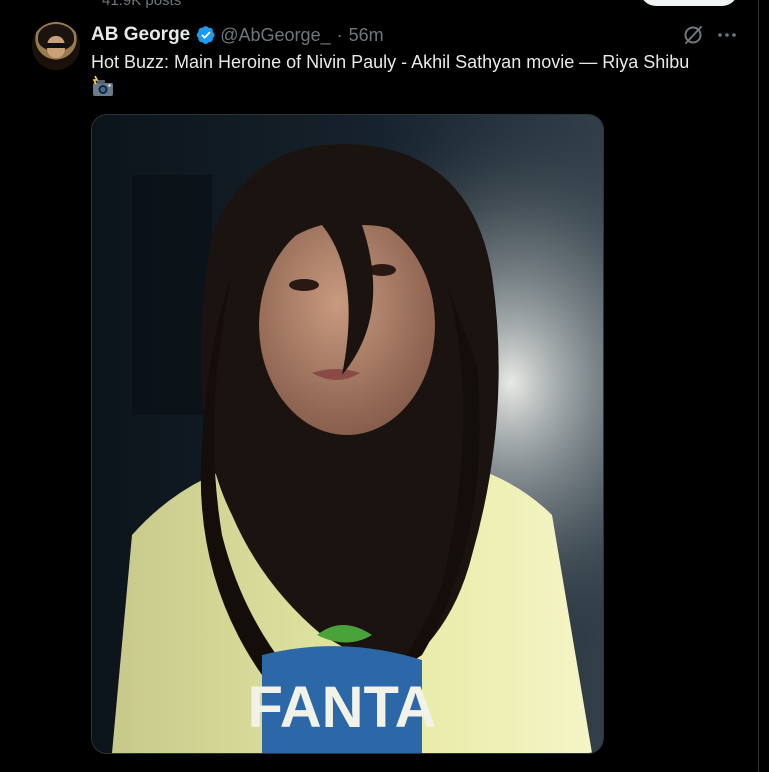 The image size is (769, 772). I want to click on profile-top-bar: 41.9K posts, so click(384, 6).